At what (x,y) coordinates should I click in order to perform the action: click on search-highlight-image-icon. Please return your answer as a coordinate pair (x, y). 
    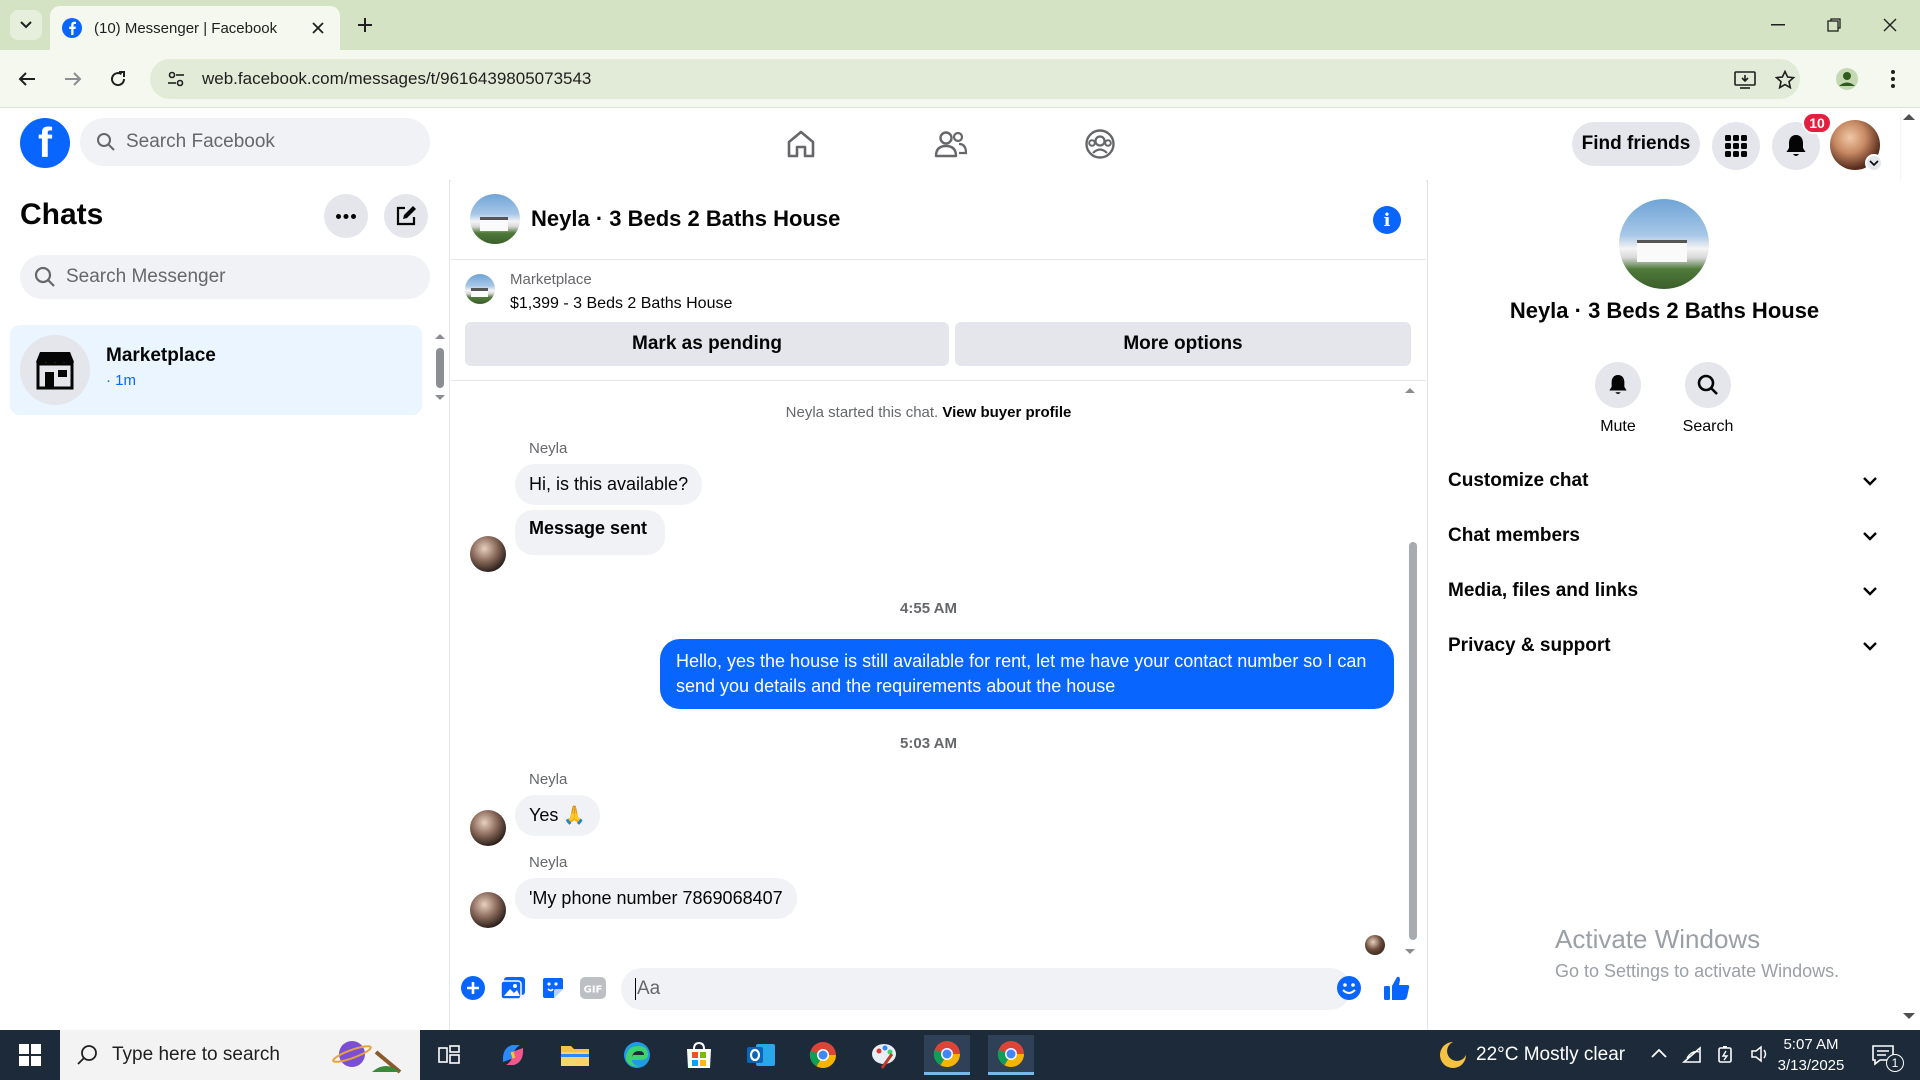
    Looking at the image, I should click on (367, 1057).